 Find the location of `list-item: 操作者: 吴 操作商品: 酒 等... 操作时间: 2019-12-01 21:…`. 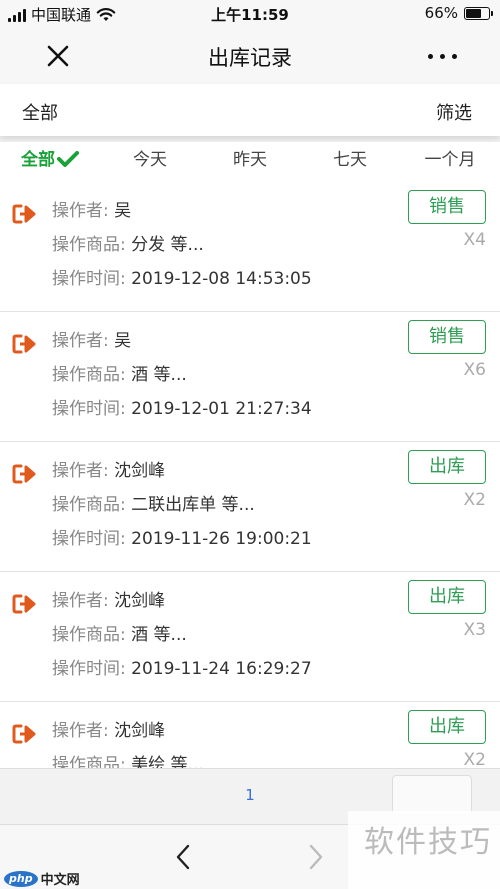

list-item: 操作者: 吴 操作商品: 酒 等... 操作时间: 2019-12-01 21:… is located at coordinates (250, 377).